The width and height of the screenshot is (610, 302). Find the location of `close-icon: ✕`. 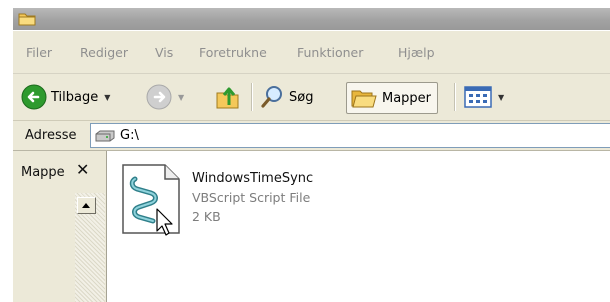

close-icon: ✕ is located at coordinates (82, 169).